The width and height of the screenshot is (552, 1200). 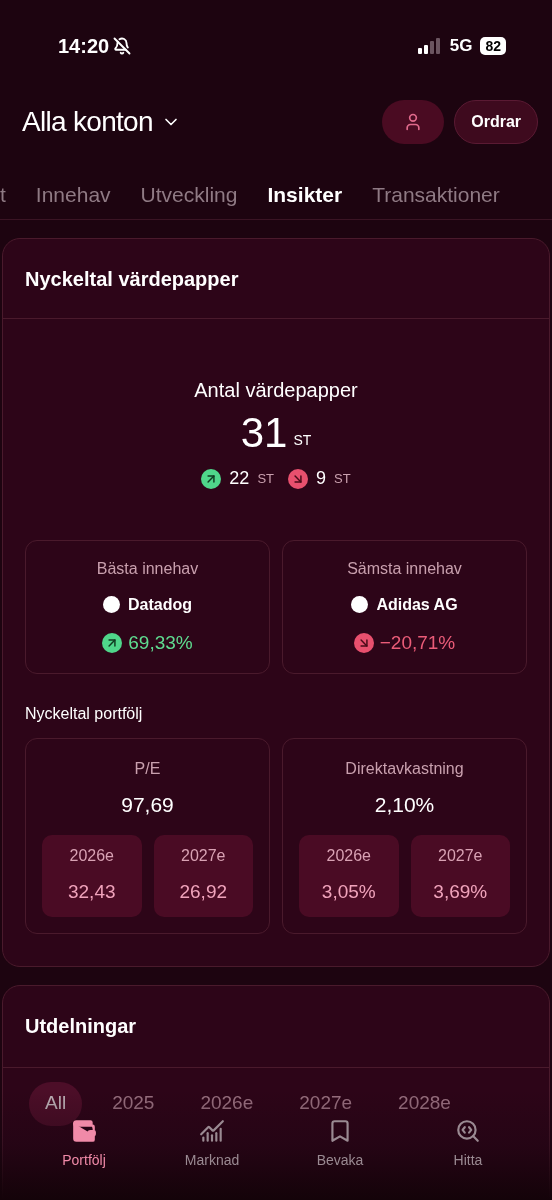 What do you see at coordinates (212, 1131) in the screenshot?
I see `bar-chart-icon` at bounding box center [212, 1131].